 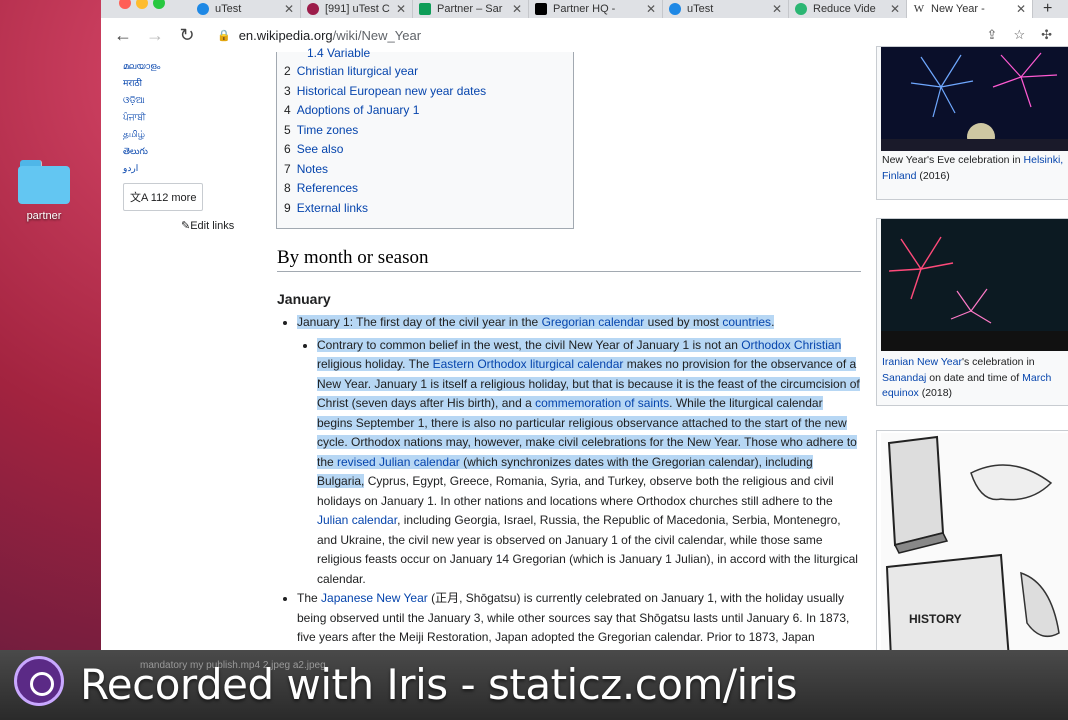 What do you see at coordinates (183, 168) in the screenshot?
I see `language-link: اردو` at bounding box center [183, 168].